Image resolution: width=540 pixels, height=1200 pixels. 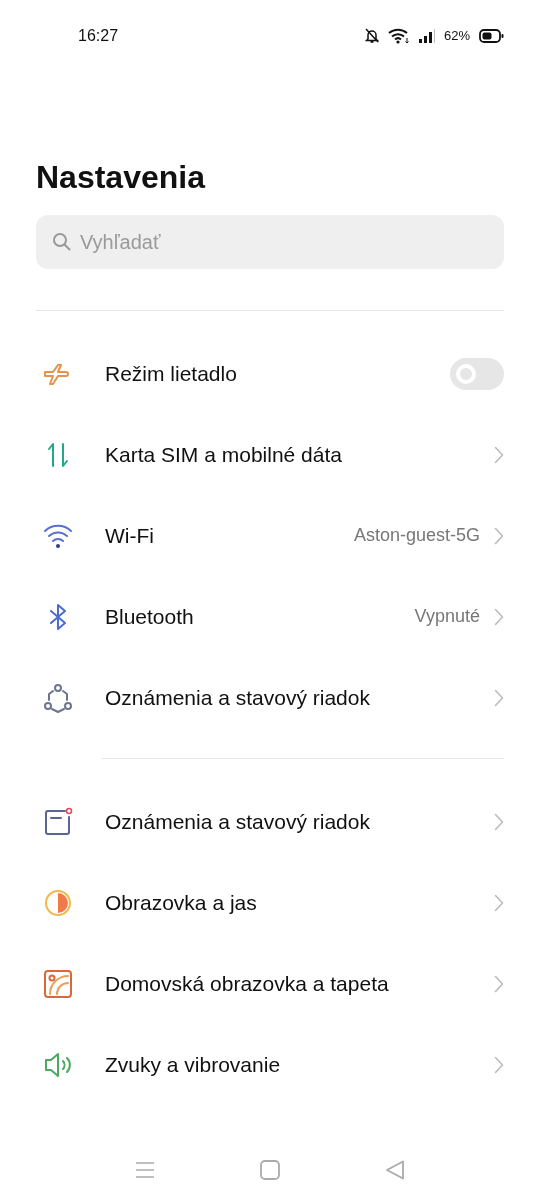 I want to click on row-label: Karta SIM a mobilné dáta, so click(x=224, y=454).